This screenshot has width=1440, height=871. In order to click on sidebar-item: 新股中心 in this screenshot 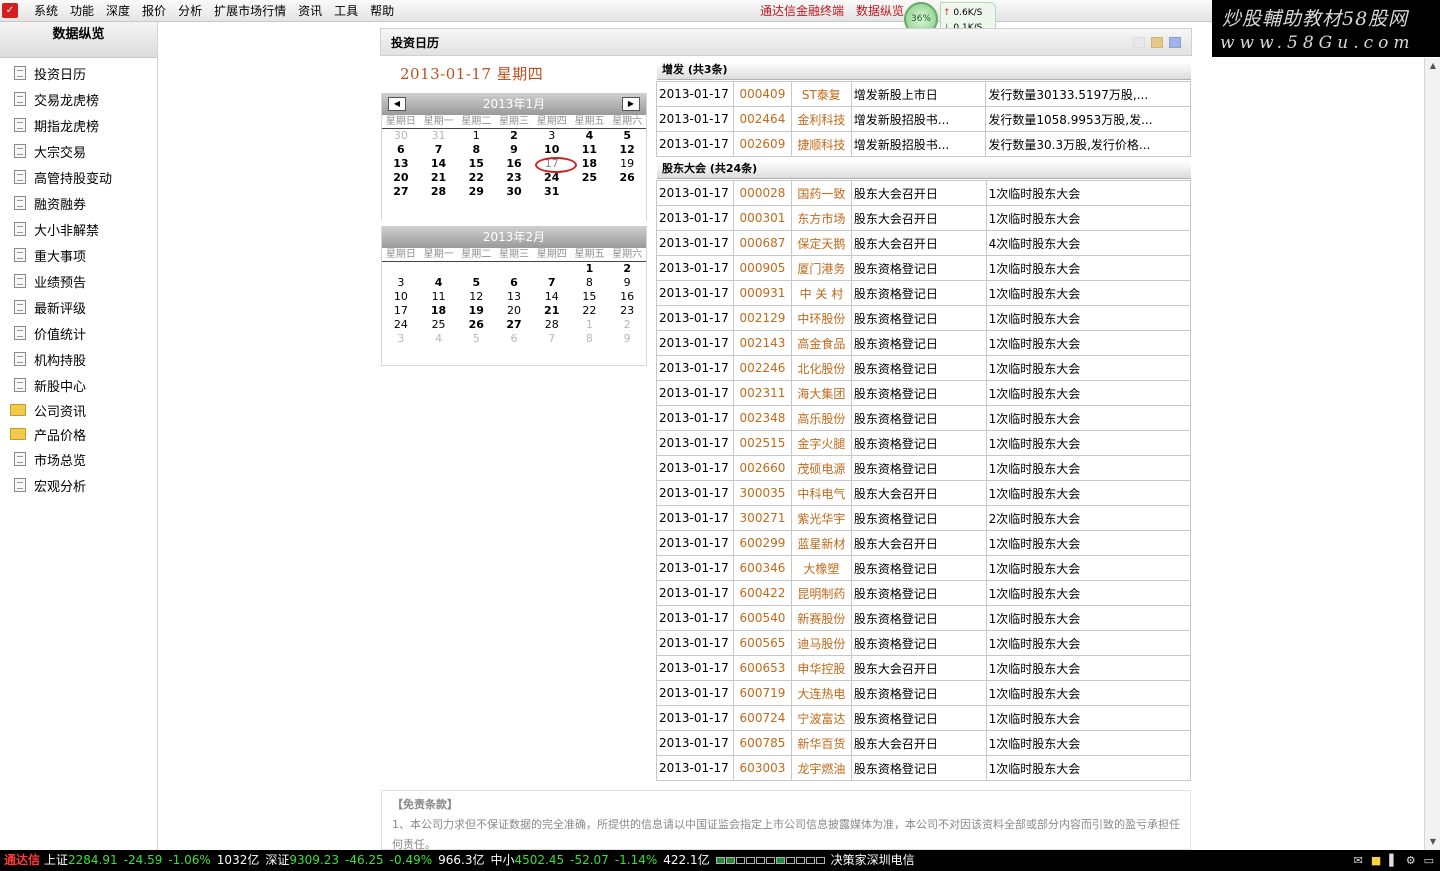, I will do `click(78, 385)`.